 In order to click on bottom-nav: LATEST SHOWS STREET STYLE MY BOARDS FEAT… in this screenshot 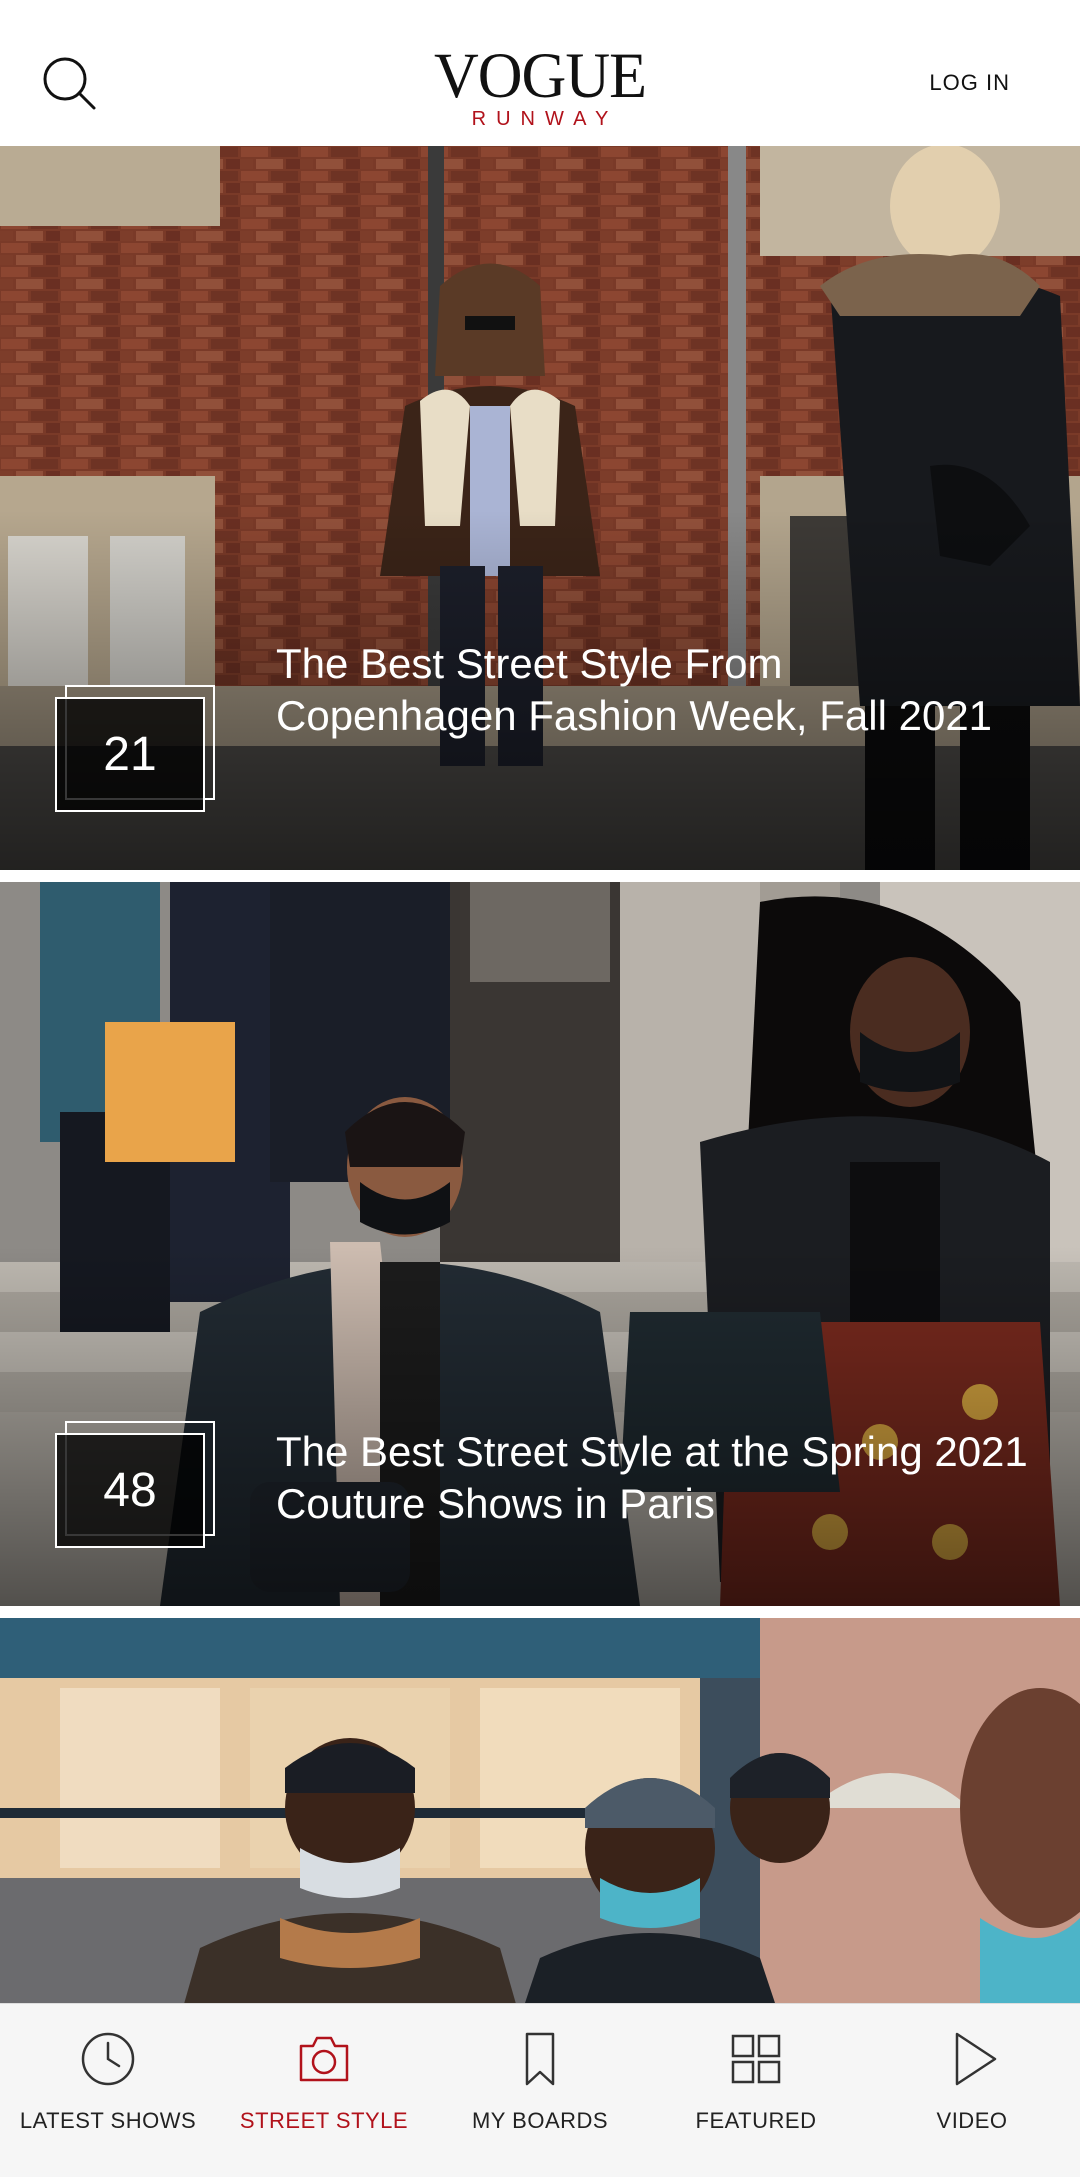, I will do `click(540, 2090)`.